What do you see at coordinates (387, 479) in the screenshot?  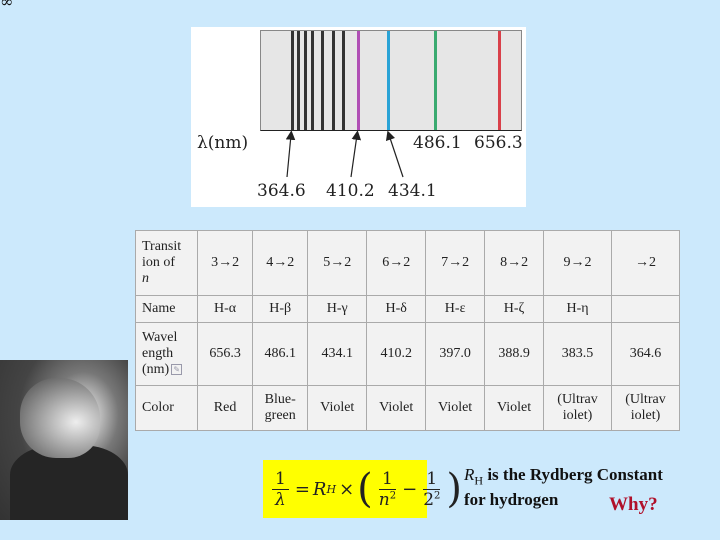 I see `term1-numerator: 1` at bounding box center [387, 479].